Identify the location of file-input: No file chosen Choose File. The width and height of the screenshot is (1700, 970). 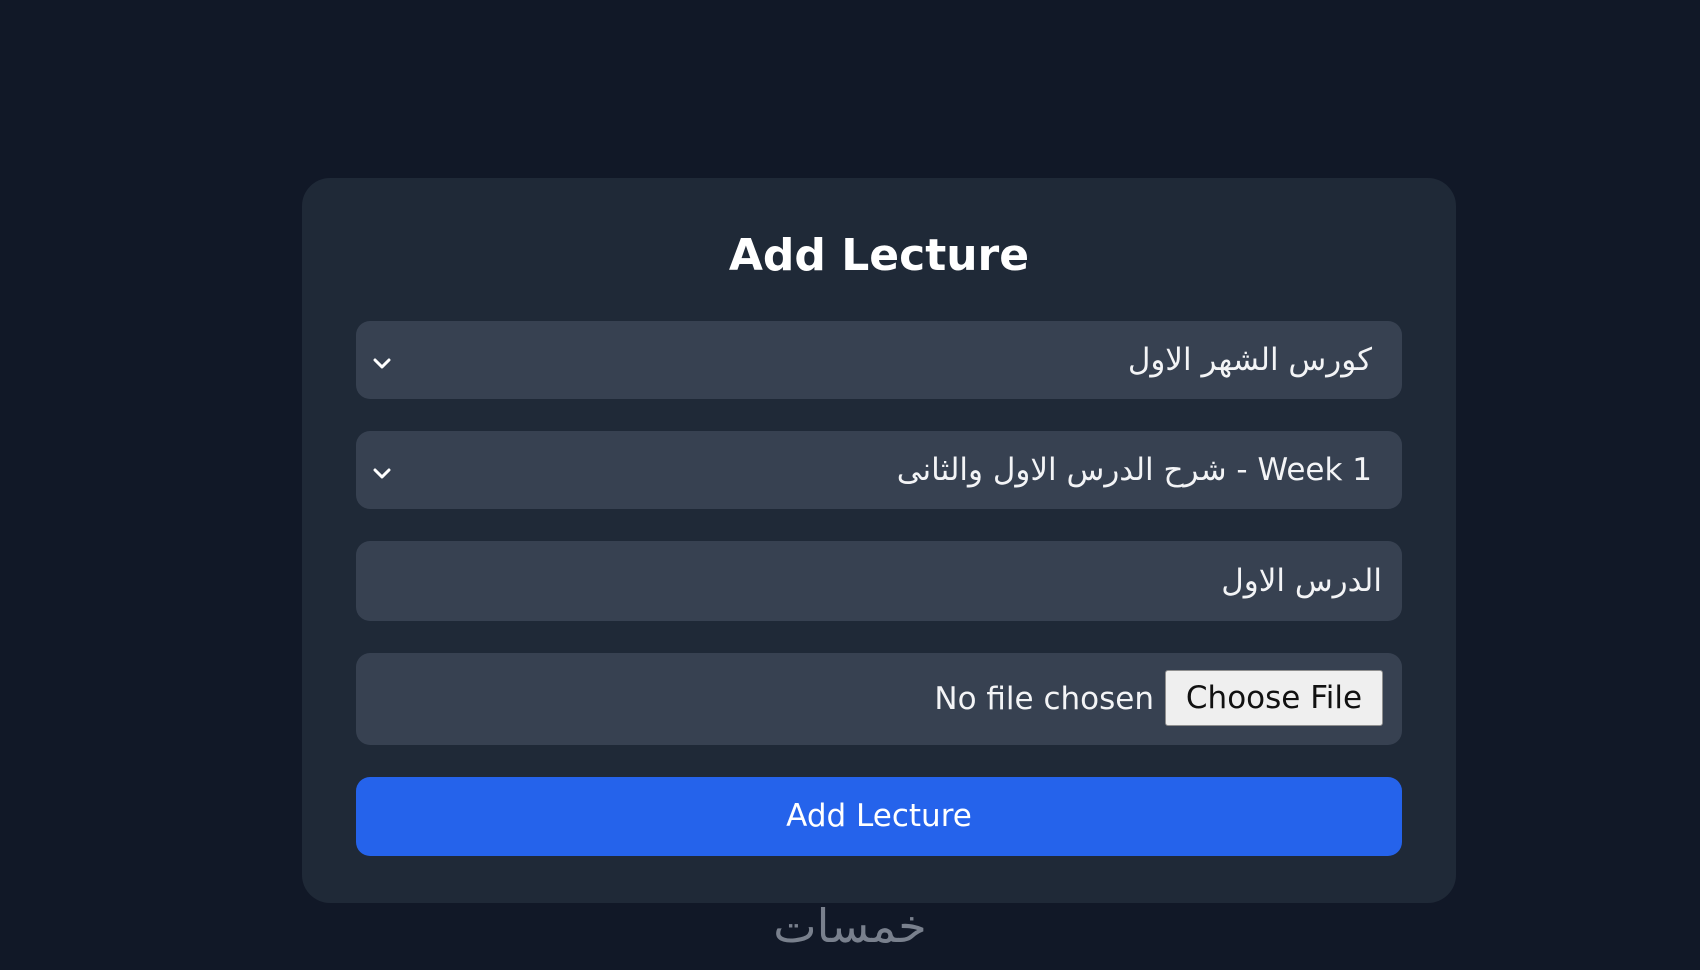
(879, 699).